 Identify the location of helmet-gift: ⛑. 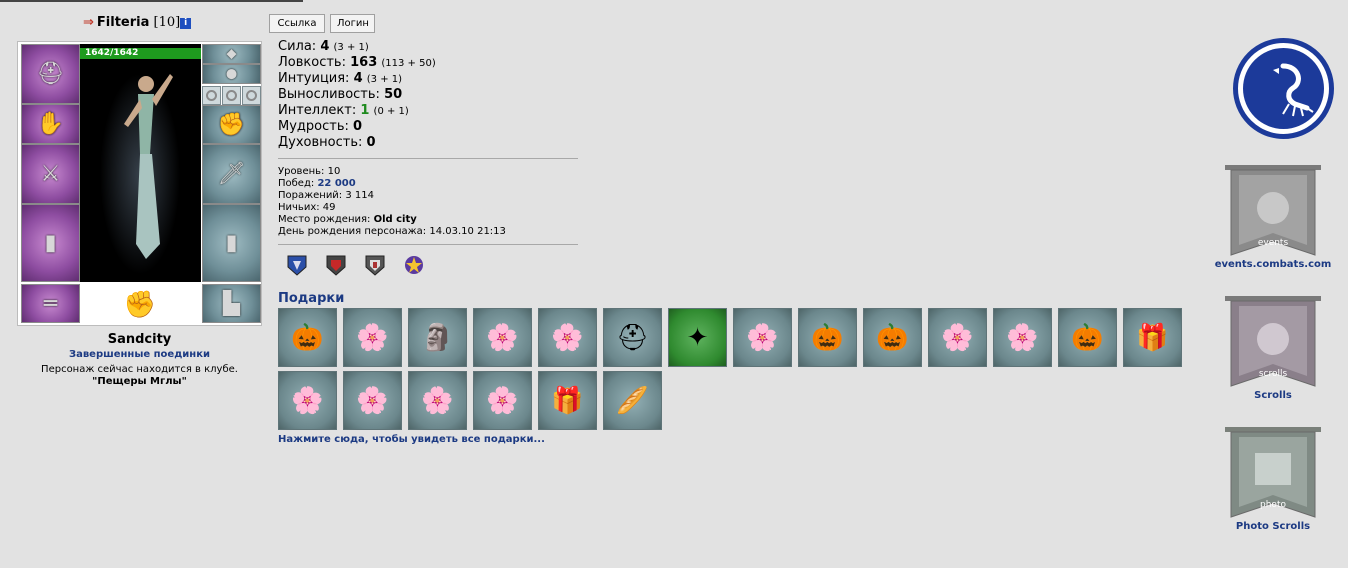
(632, 337).